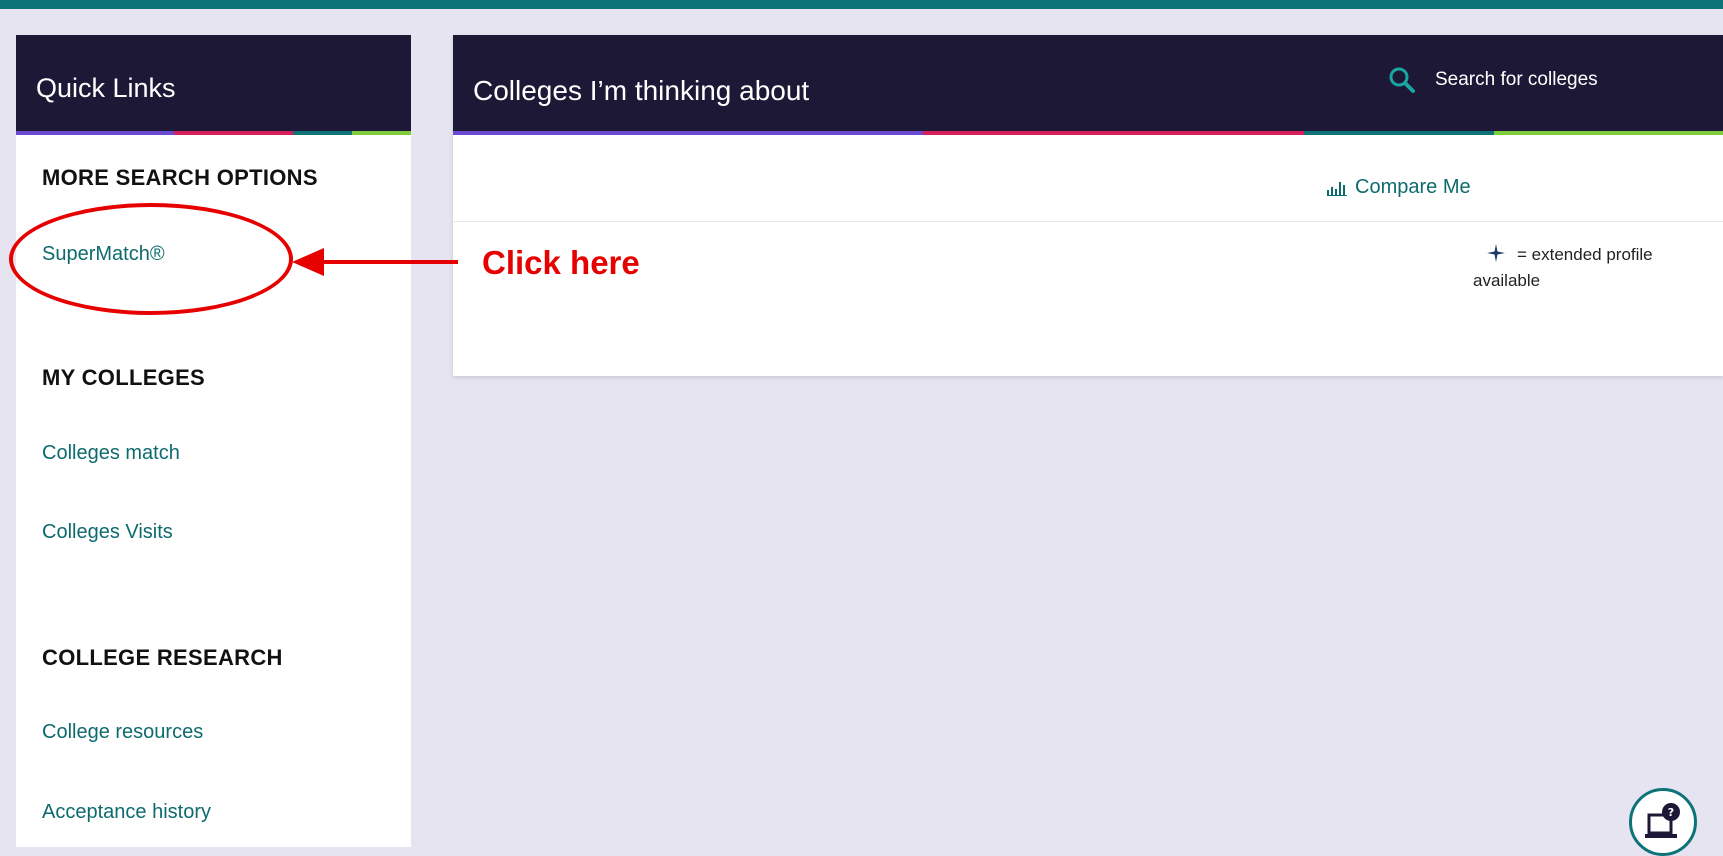 This screenshot has width=1723, height=856. What do you see at coordinates (1496, 253) in the screenshot?
I see `sparkle-icon` at bounding box center [1496, 253].